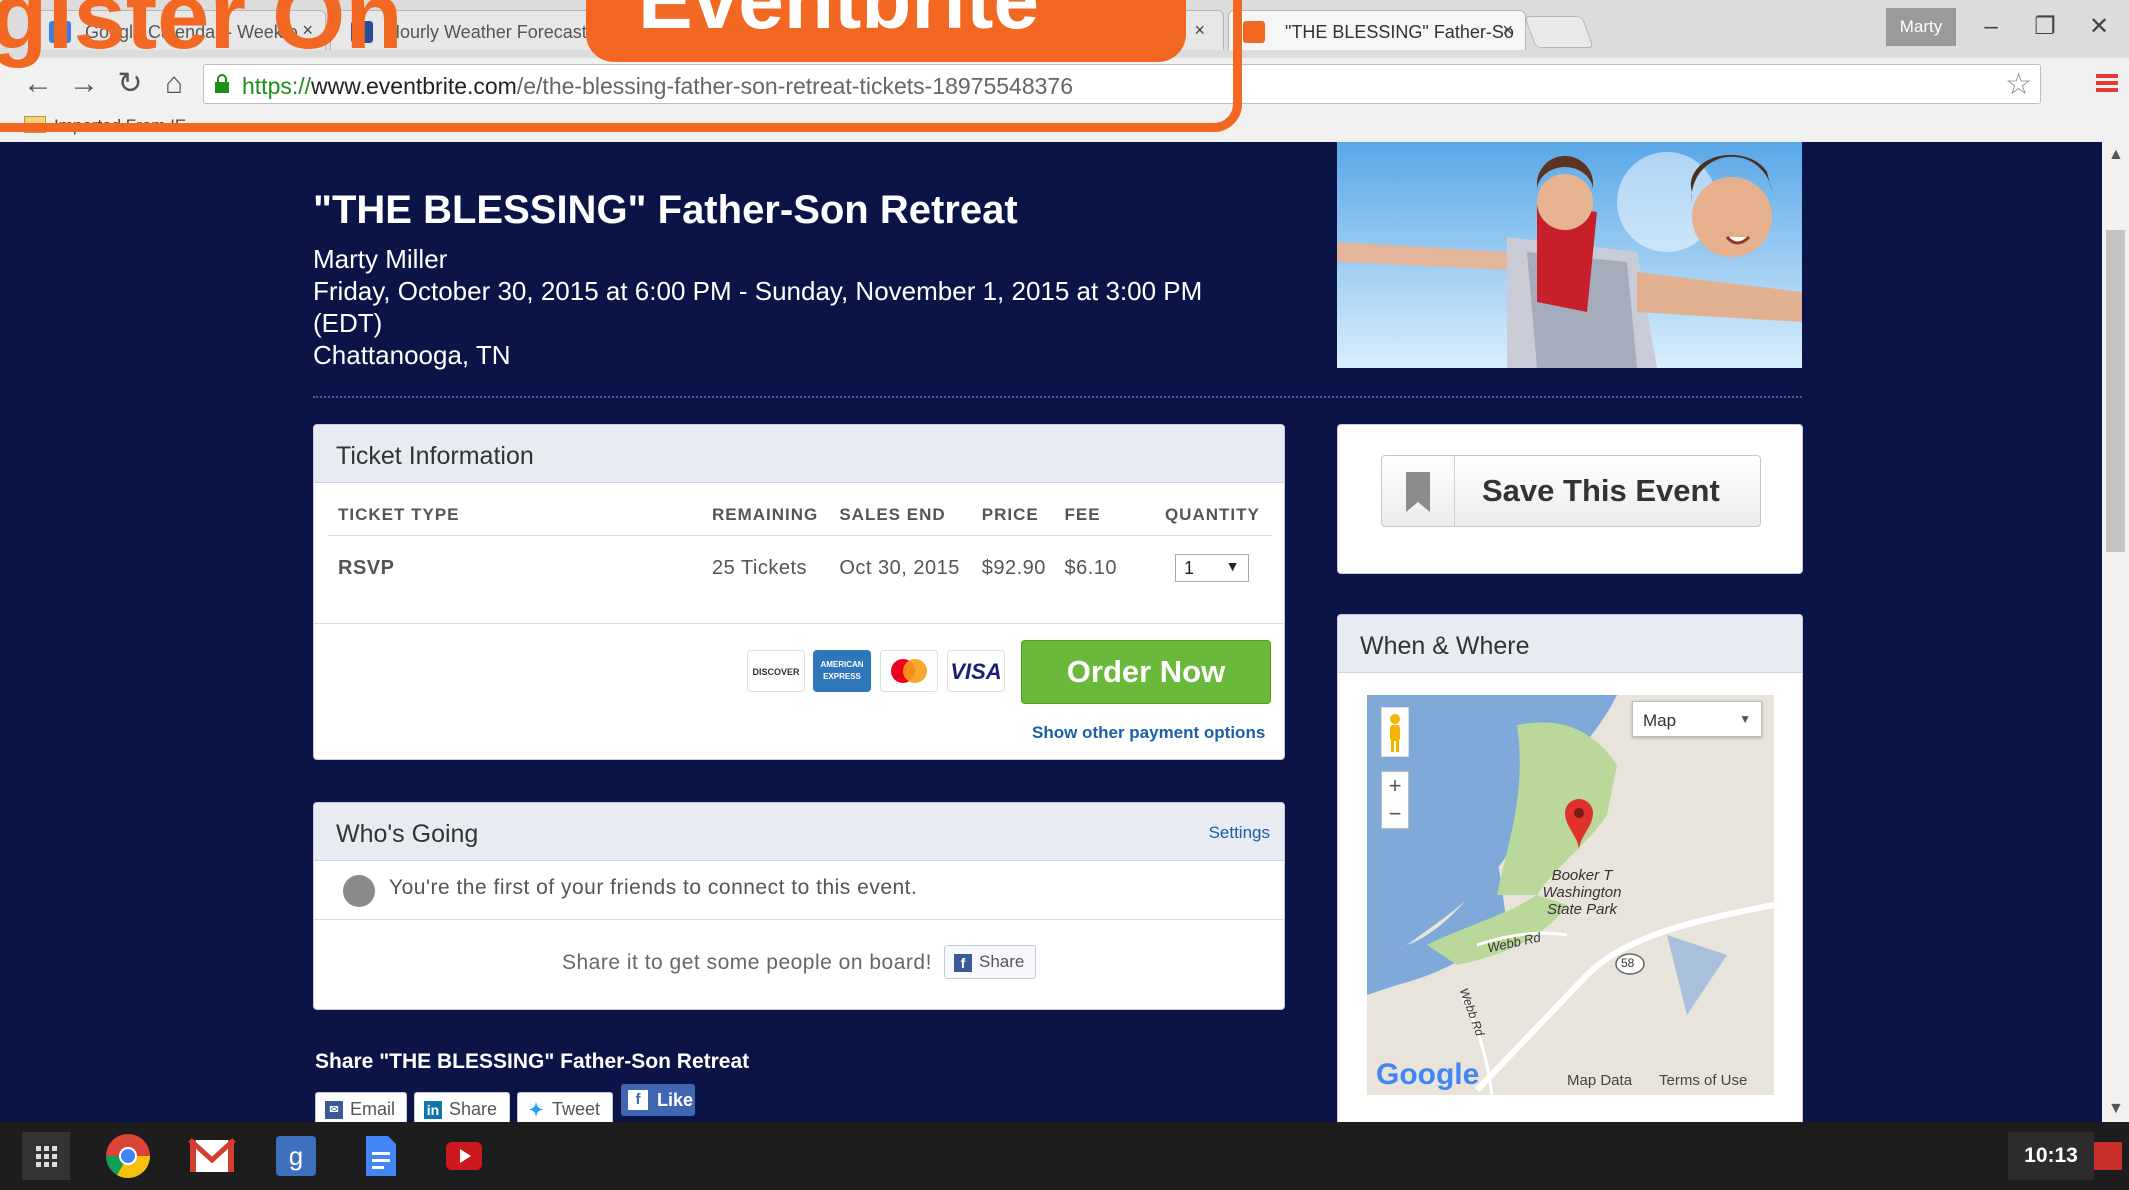  I want to click on google-logo-text: Google, so click(1428, 1074).